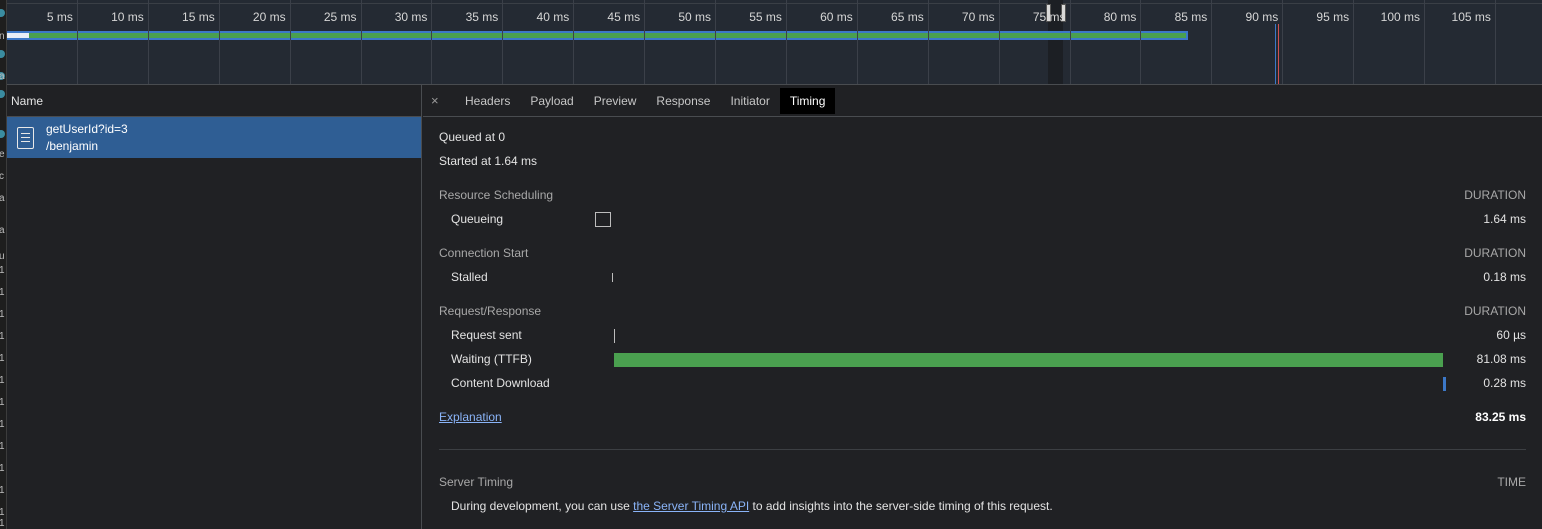 This screenshot has width=1542, height=529. What do you see at coordinates (683, 101) in the screenshot?
I see `tab-response: Response` at bounding box center [683, 101].